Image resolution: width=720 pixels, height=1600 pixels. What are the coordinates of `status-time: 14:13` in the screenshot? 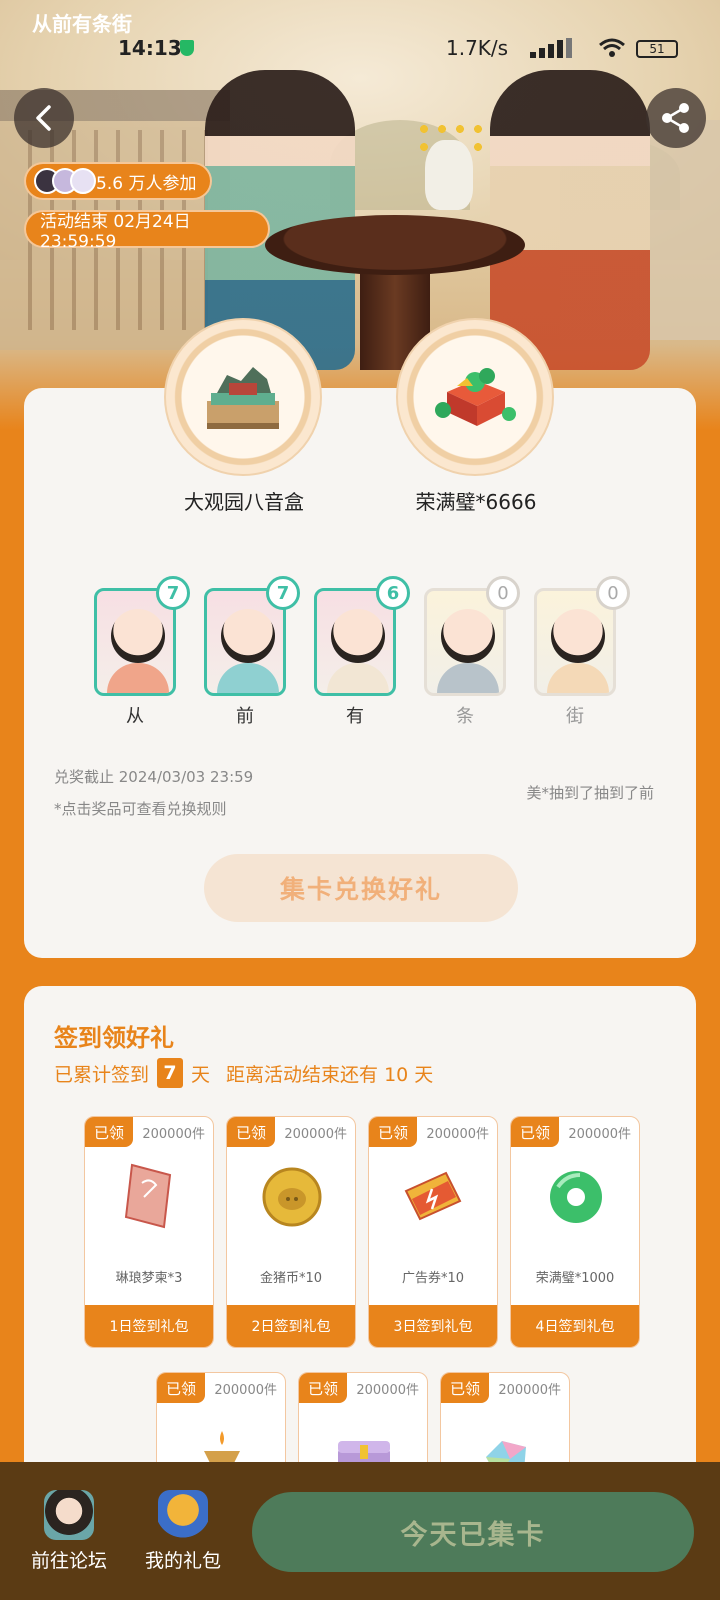 It's located at (150, 48).